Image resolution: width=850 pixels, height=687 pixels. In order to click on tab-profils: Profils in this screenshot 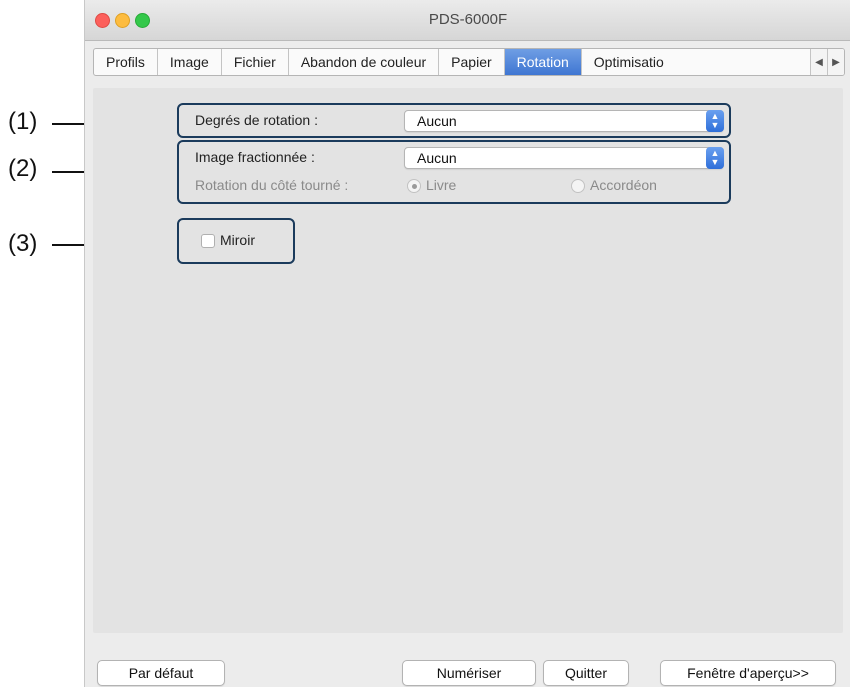, I will do `click(126, 62)`.